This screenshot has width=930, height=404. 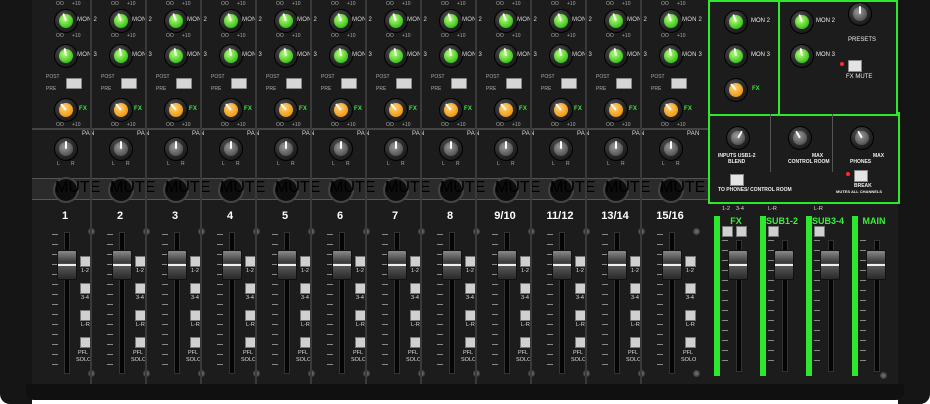 I want to click on pfl-solo-button, so click(x=690, y=342).